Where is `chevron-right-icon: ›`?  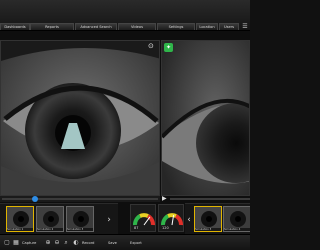
chevron-right-icon: › is located at coordinates (109, 220).